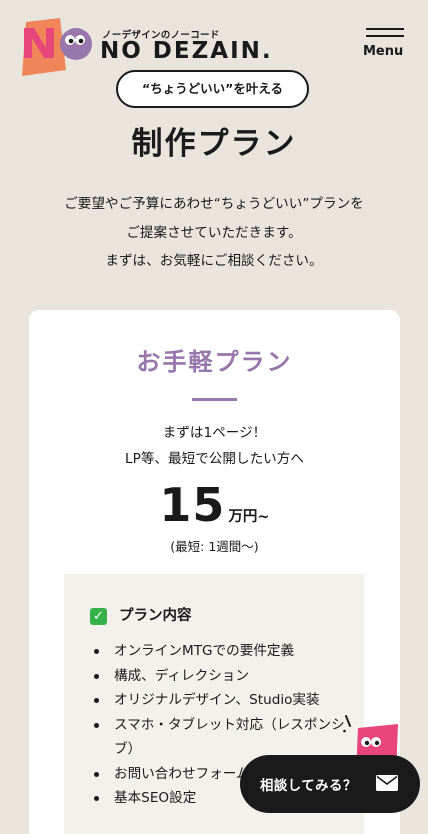  I want to click on plan-desc-line: LP等、最短で公開したい方へ, so click(214, 459).